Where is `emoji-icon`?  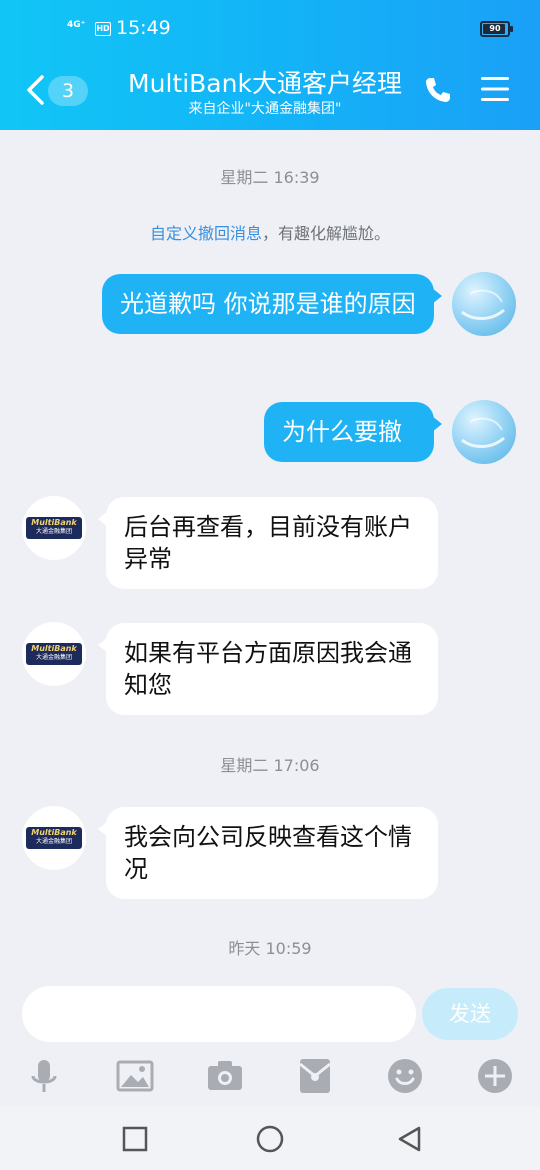 emoji-icon is located at coordinates (405, 1076).